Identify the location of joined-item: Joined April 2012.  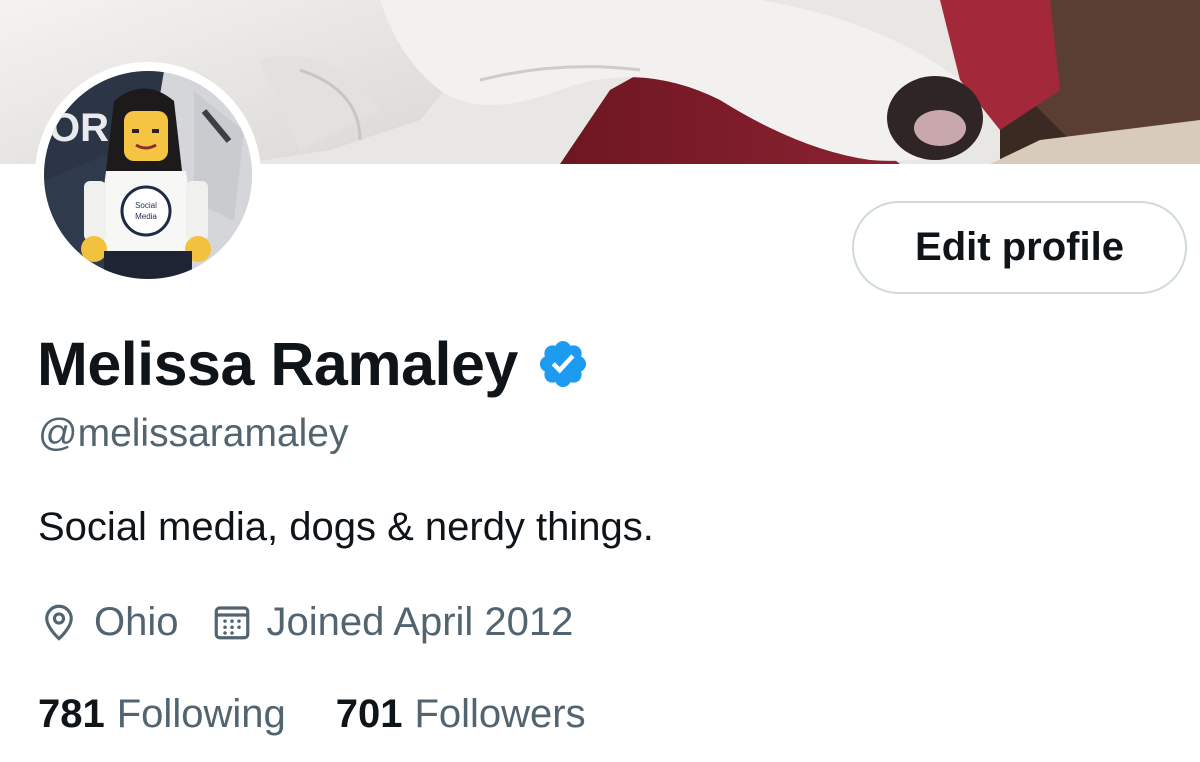
(392, 622).